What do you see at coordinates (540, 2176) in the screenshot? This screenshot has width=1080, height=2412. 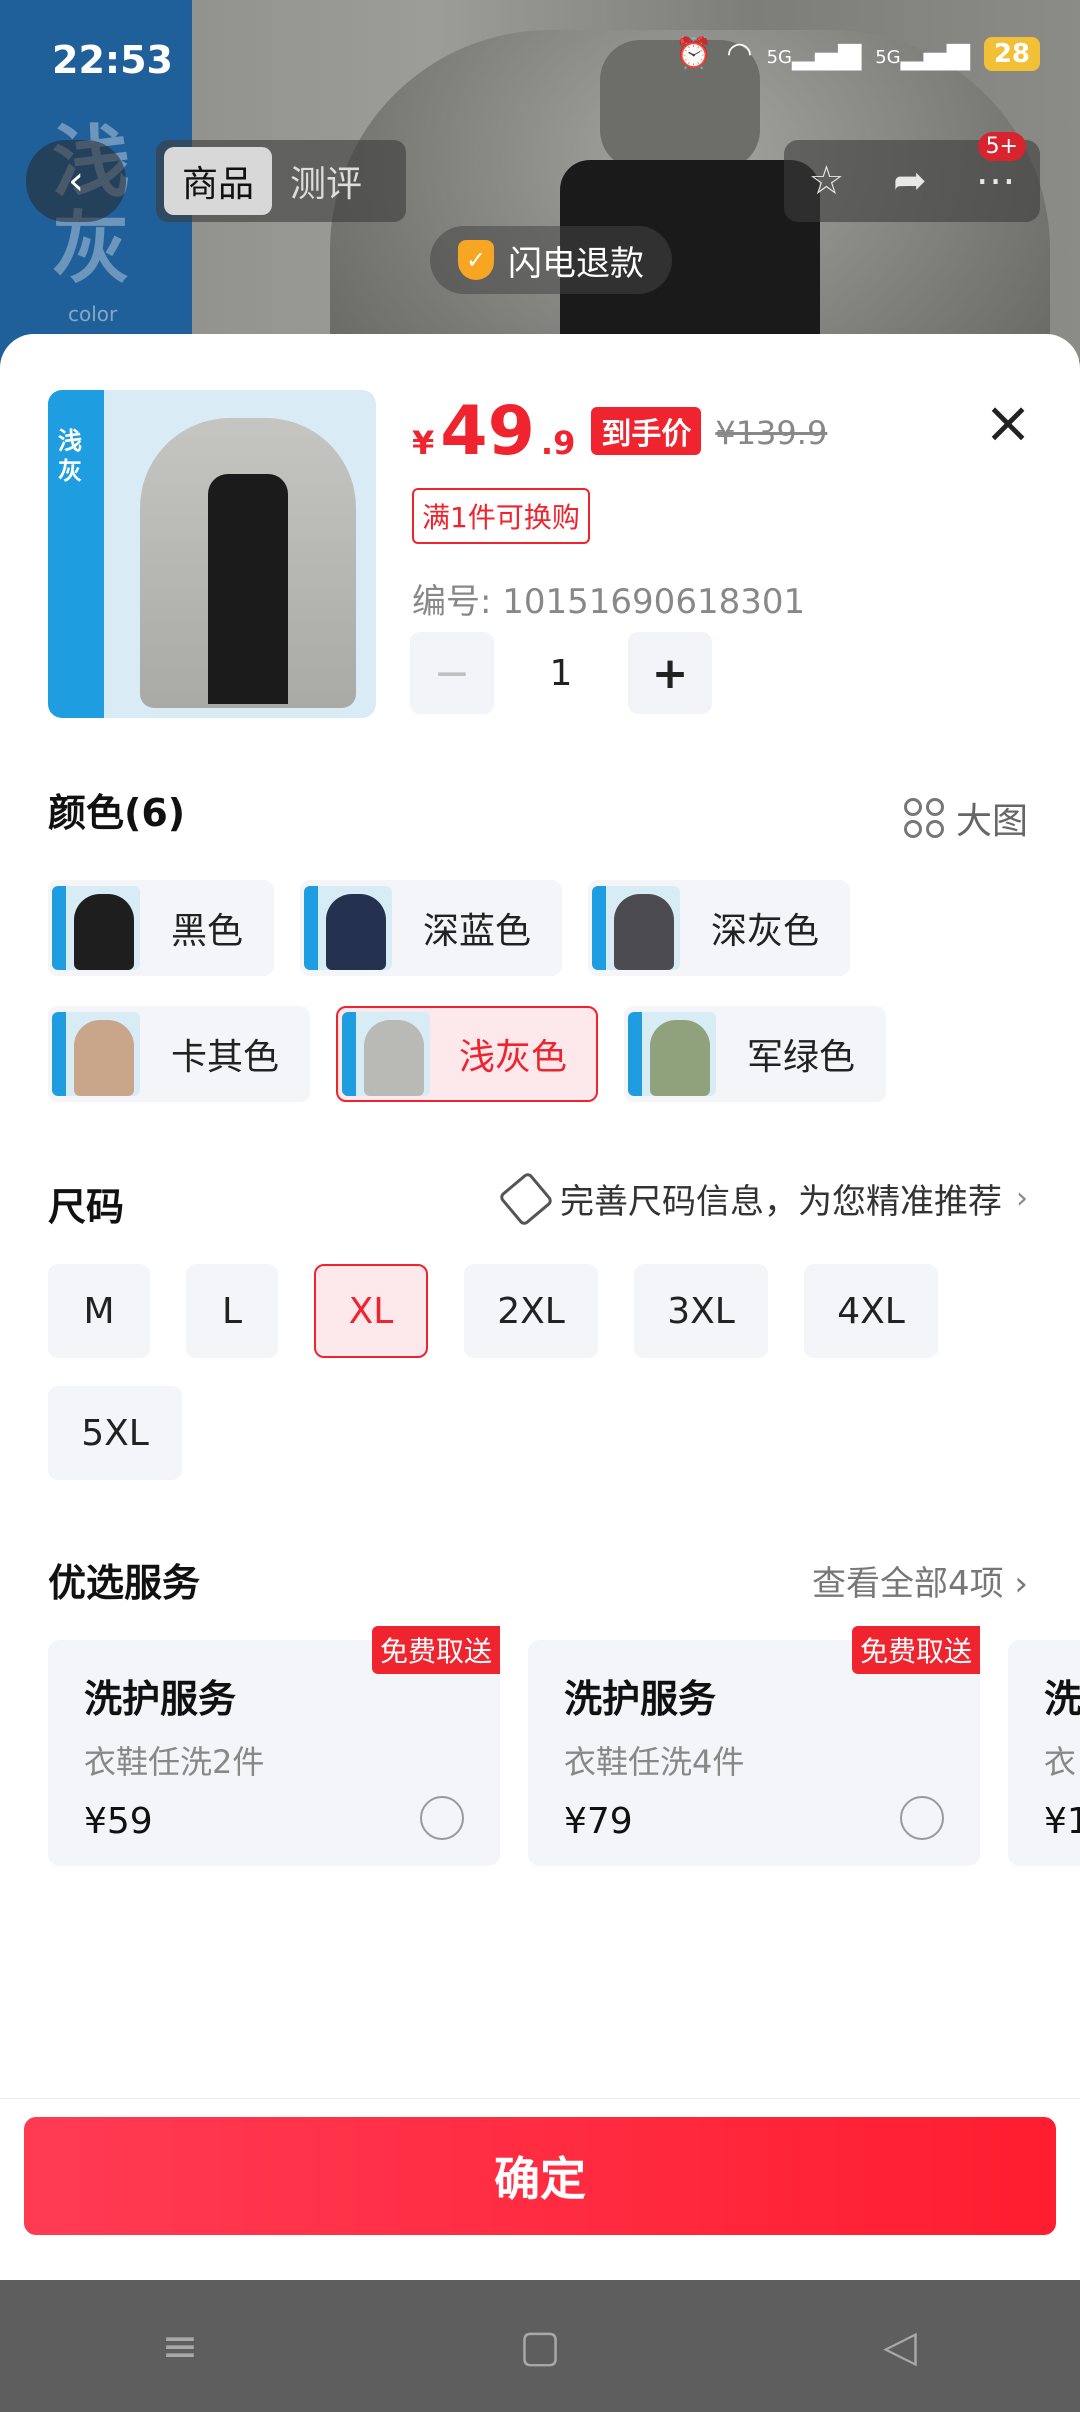 I see `confirm-button: 确定` at bounding box center [540, 2176].